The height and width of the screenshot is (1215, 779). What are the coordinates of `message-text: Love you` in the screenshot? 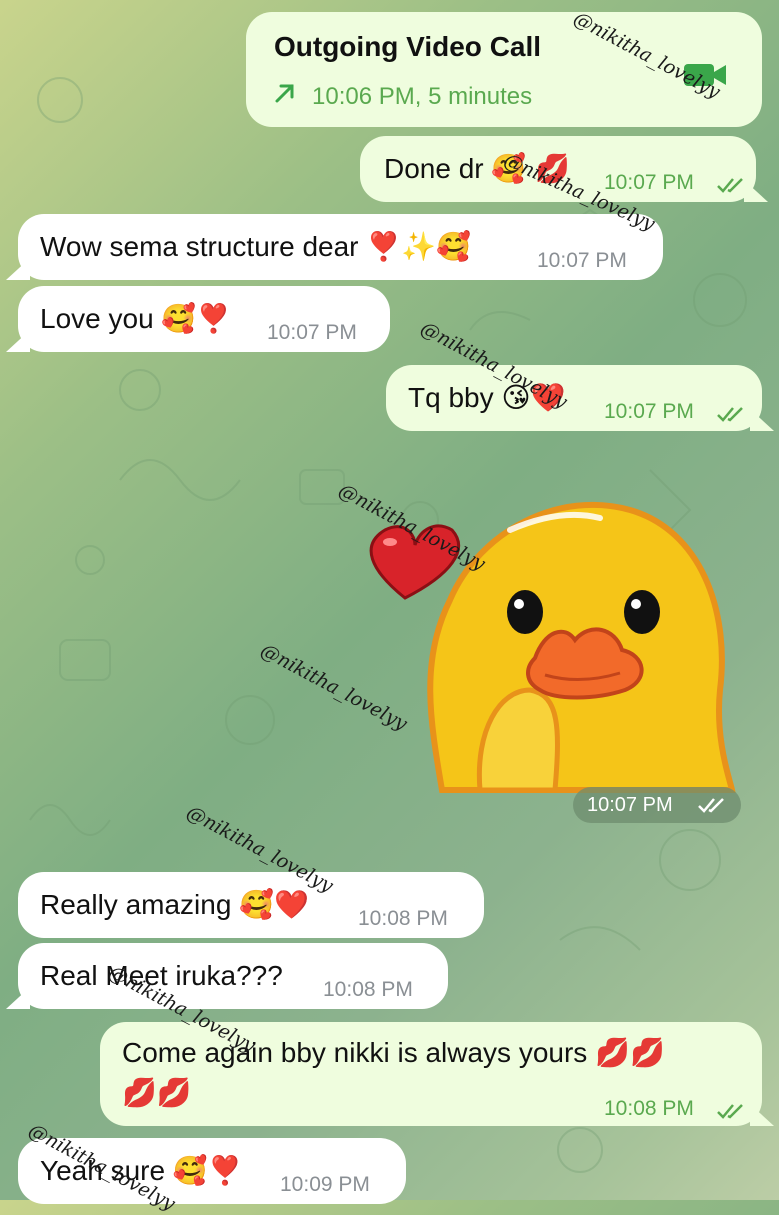 It's located at (97, 318).